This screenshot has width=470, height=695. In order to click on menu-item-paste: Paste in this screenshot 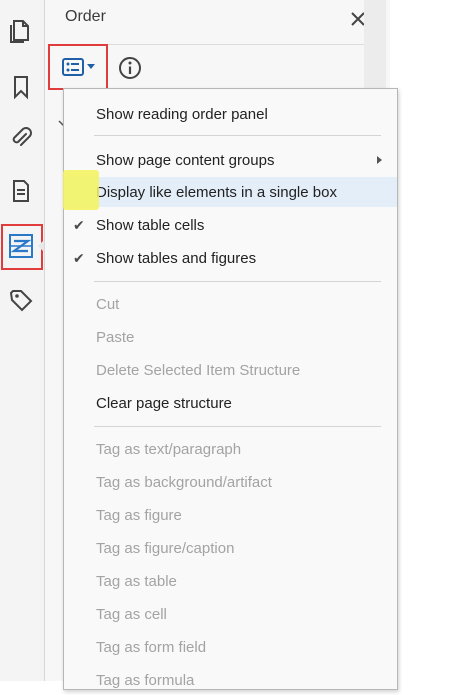, I will do `click(115, 337)`.